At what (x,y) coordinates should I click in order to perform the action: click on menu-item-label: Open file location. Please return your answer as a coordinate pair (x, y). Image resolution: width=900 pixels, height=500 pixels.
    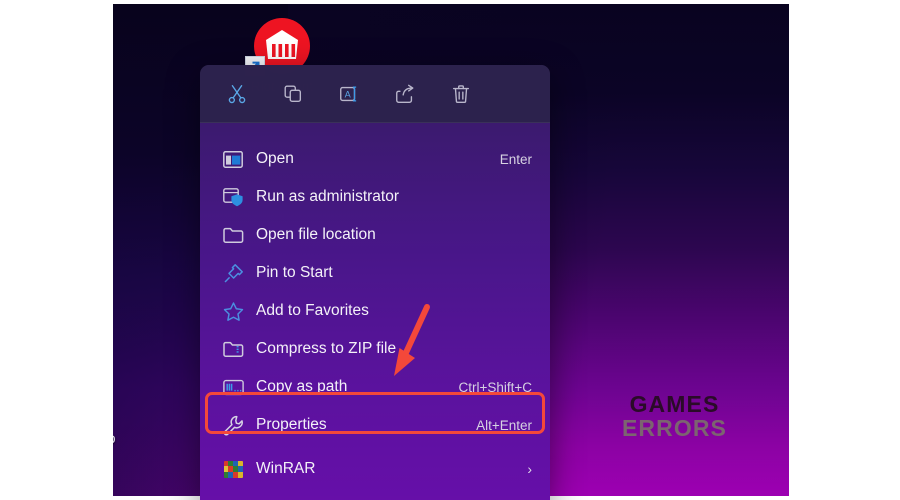
    Looking at the image, I should click on (316, 234).